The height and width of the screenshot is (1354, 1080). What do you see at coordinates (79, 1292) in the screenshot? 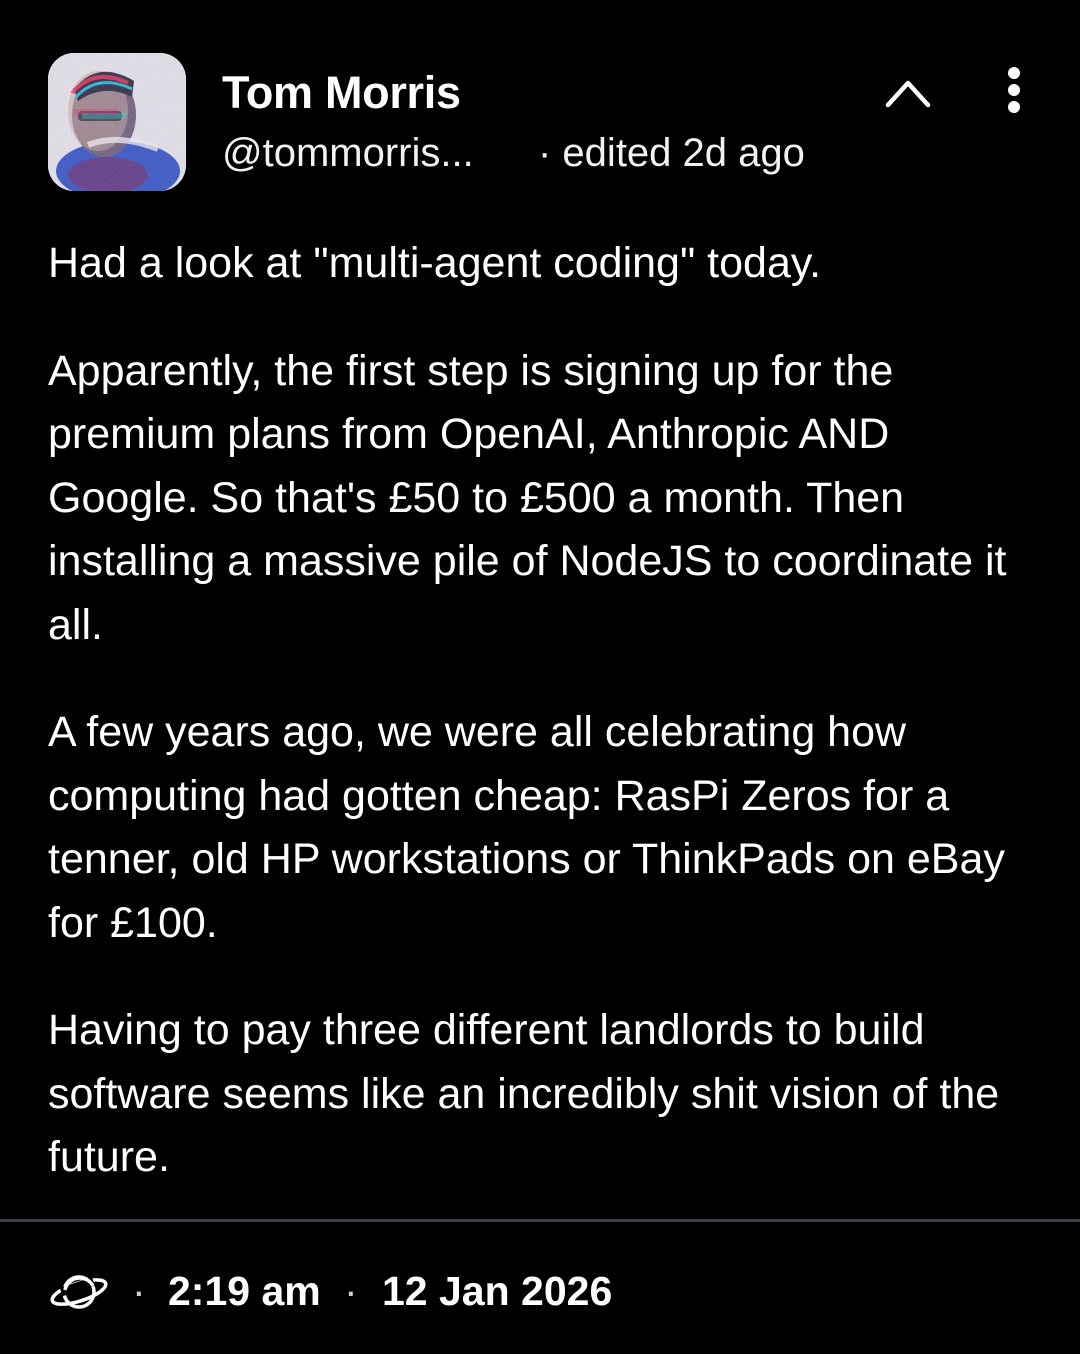
I see `planet-icon` at bounding box center [79, 1292].